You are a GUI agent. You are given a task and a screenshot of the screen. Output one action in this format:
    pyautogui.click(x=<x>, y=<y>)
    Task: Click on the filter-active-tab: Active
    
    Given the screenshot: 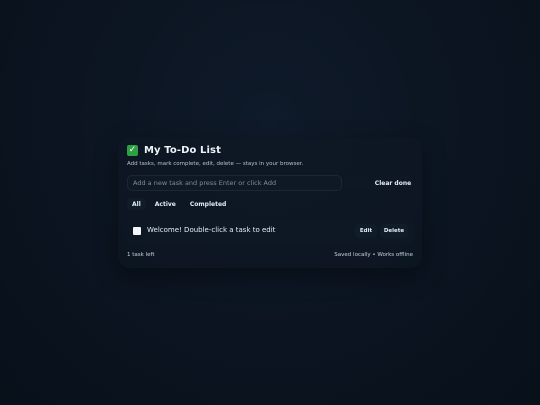 What is the action you would take?
    pyautogui.click(x=165, y=204)
    